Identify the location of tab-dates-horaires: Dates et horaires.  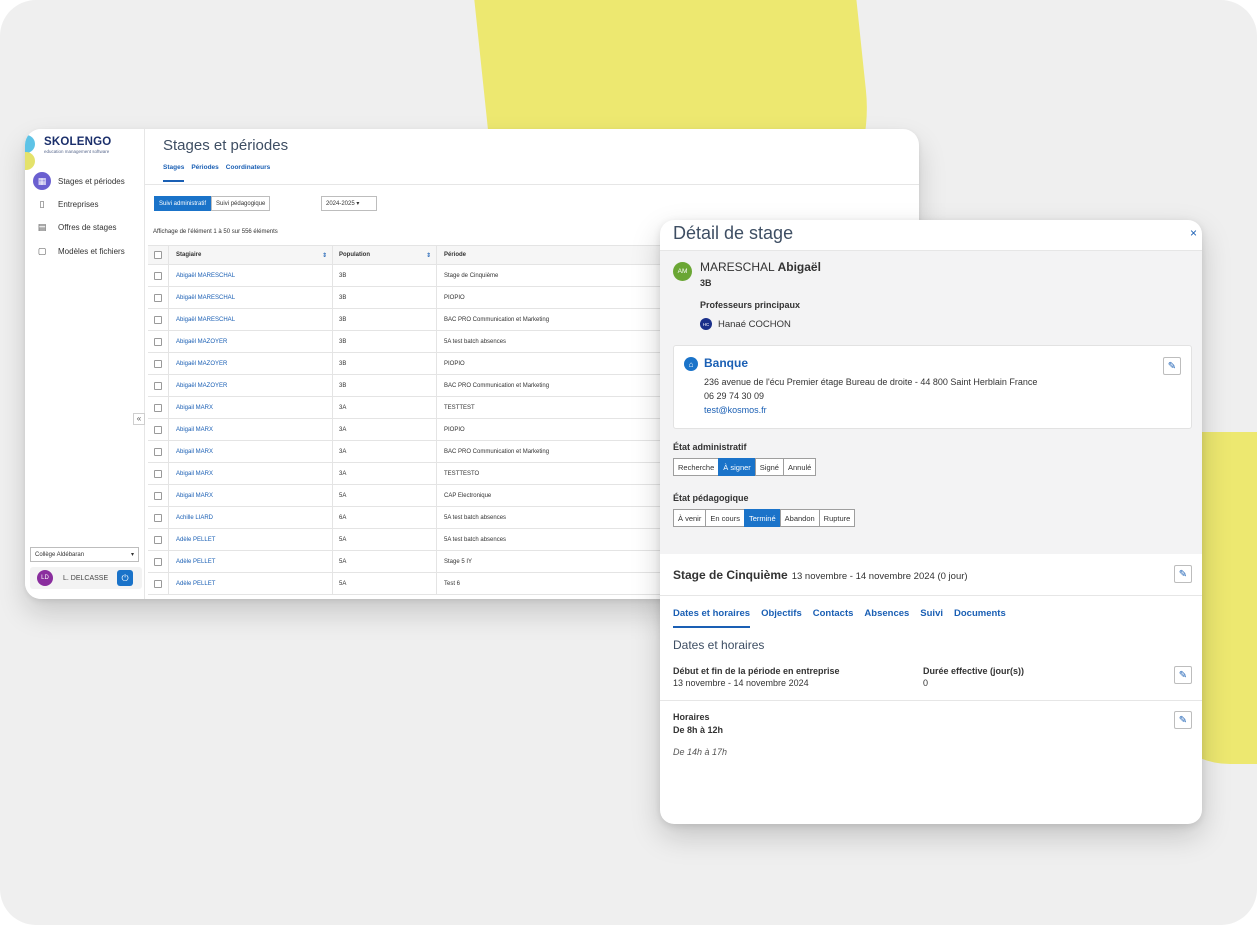
(712, 618).